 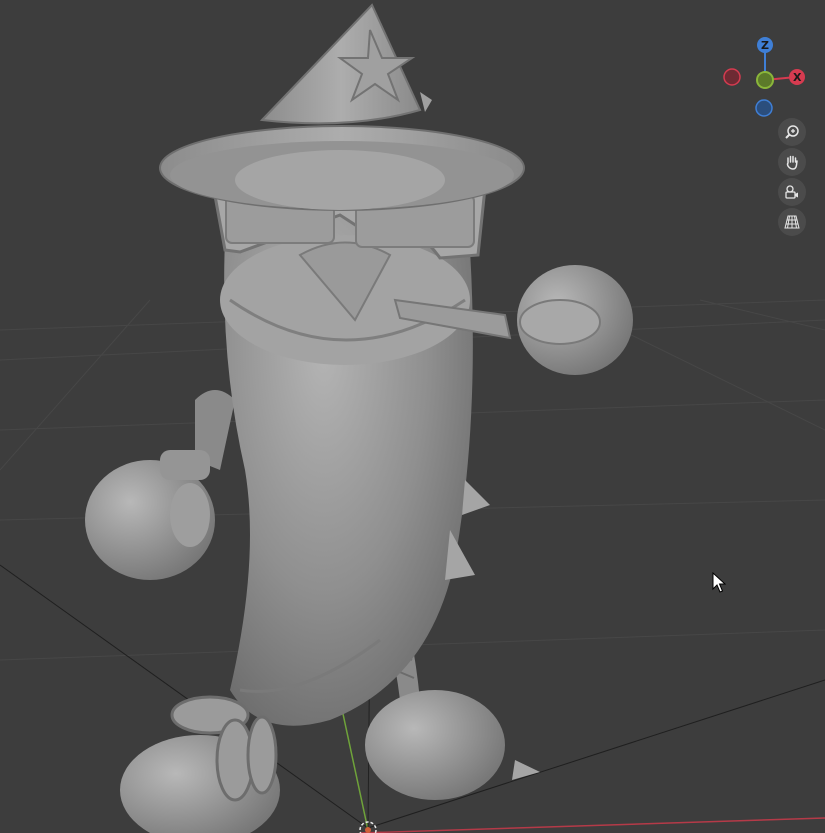 I want to click on gizmo-neg-x, so click(x=732, y=77).